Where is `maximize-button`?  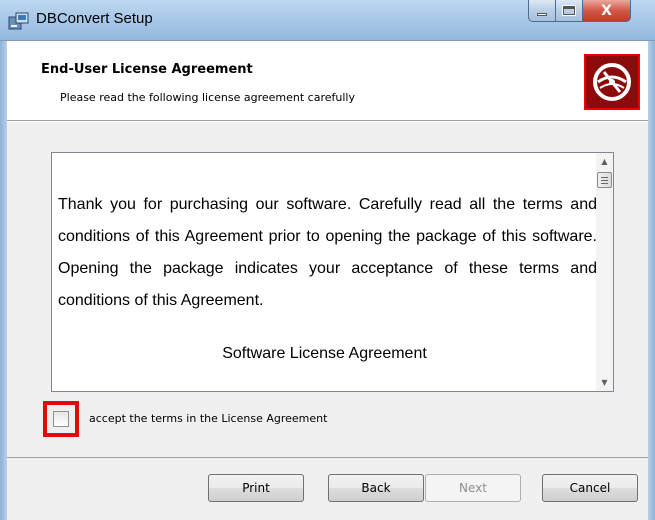
maximize-button is located at coordinates (569, 11).